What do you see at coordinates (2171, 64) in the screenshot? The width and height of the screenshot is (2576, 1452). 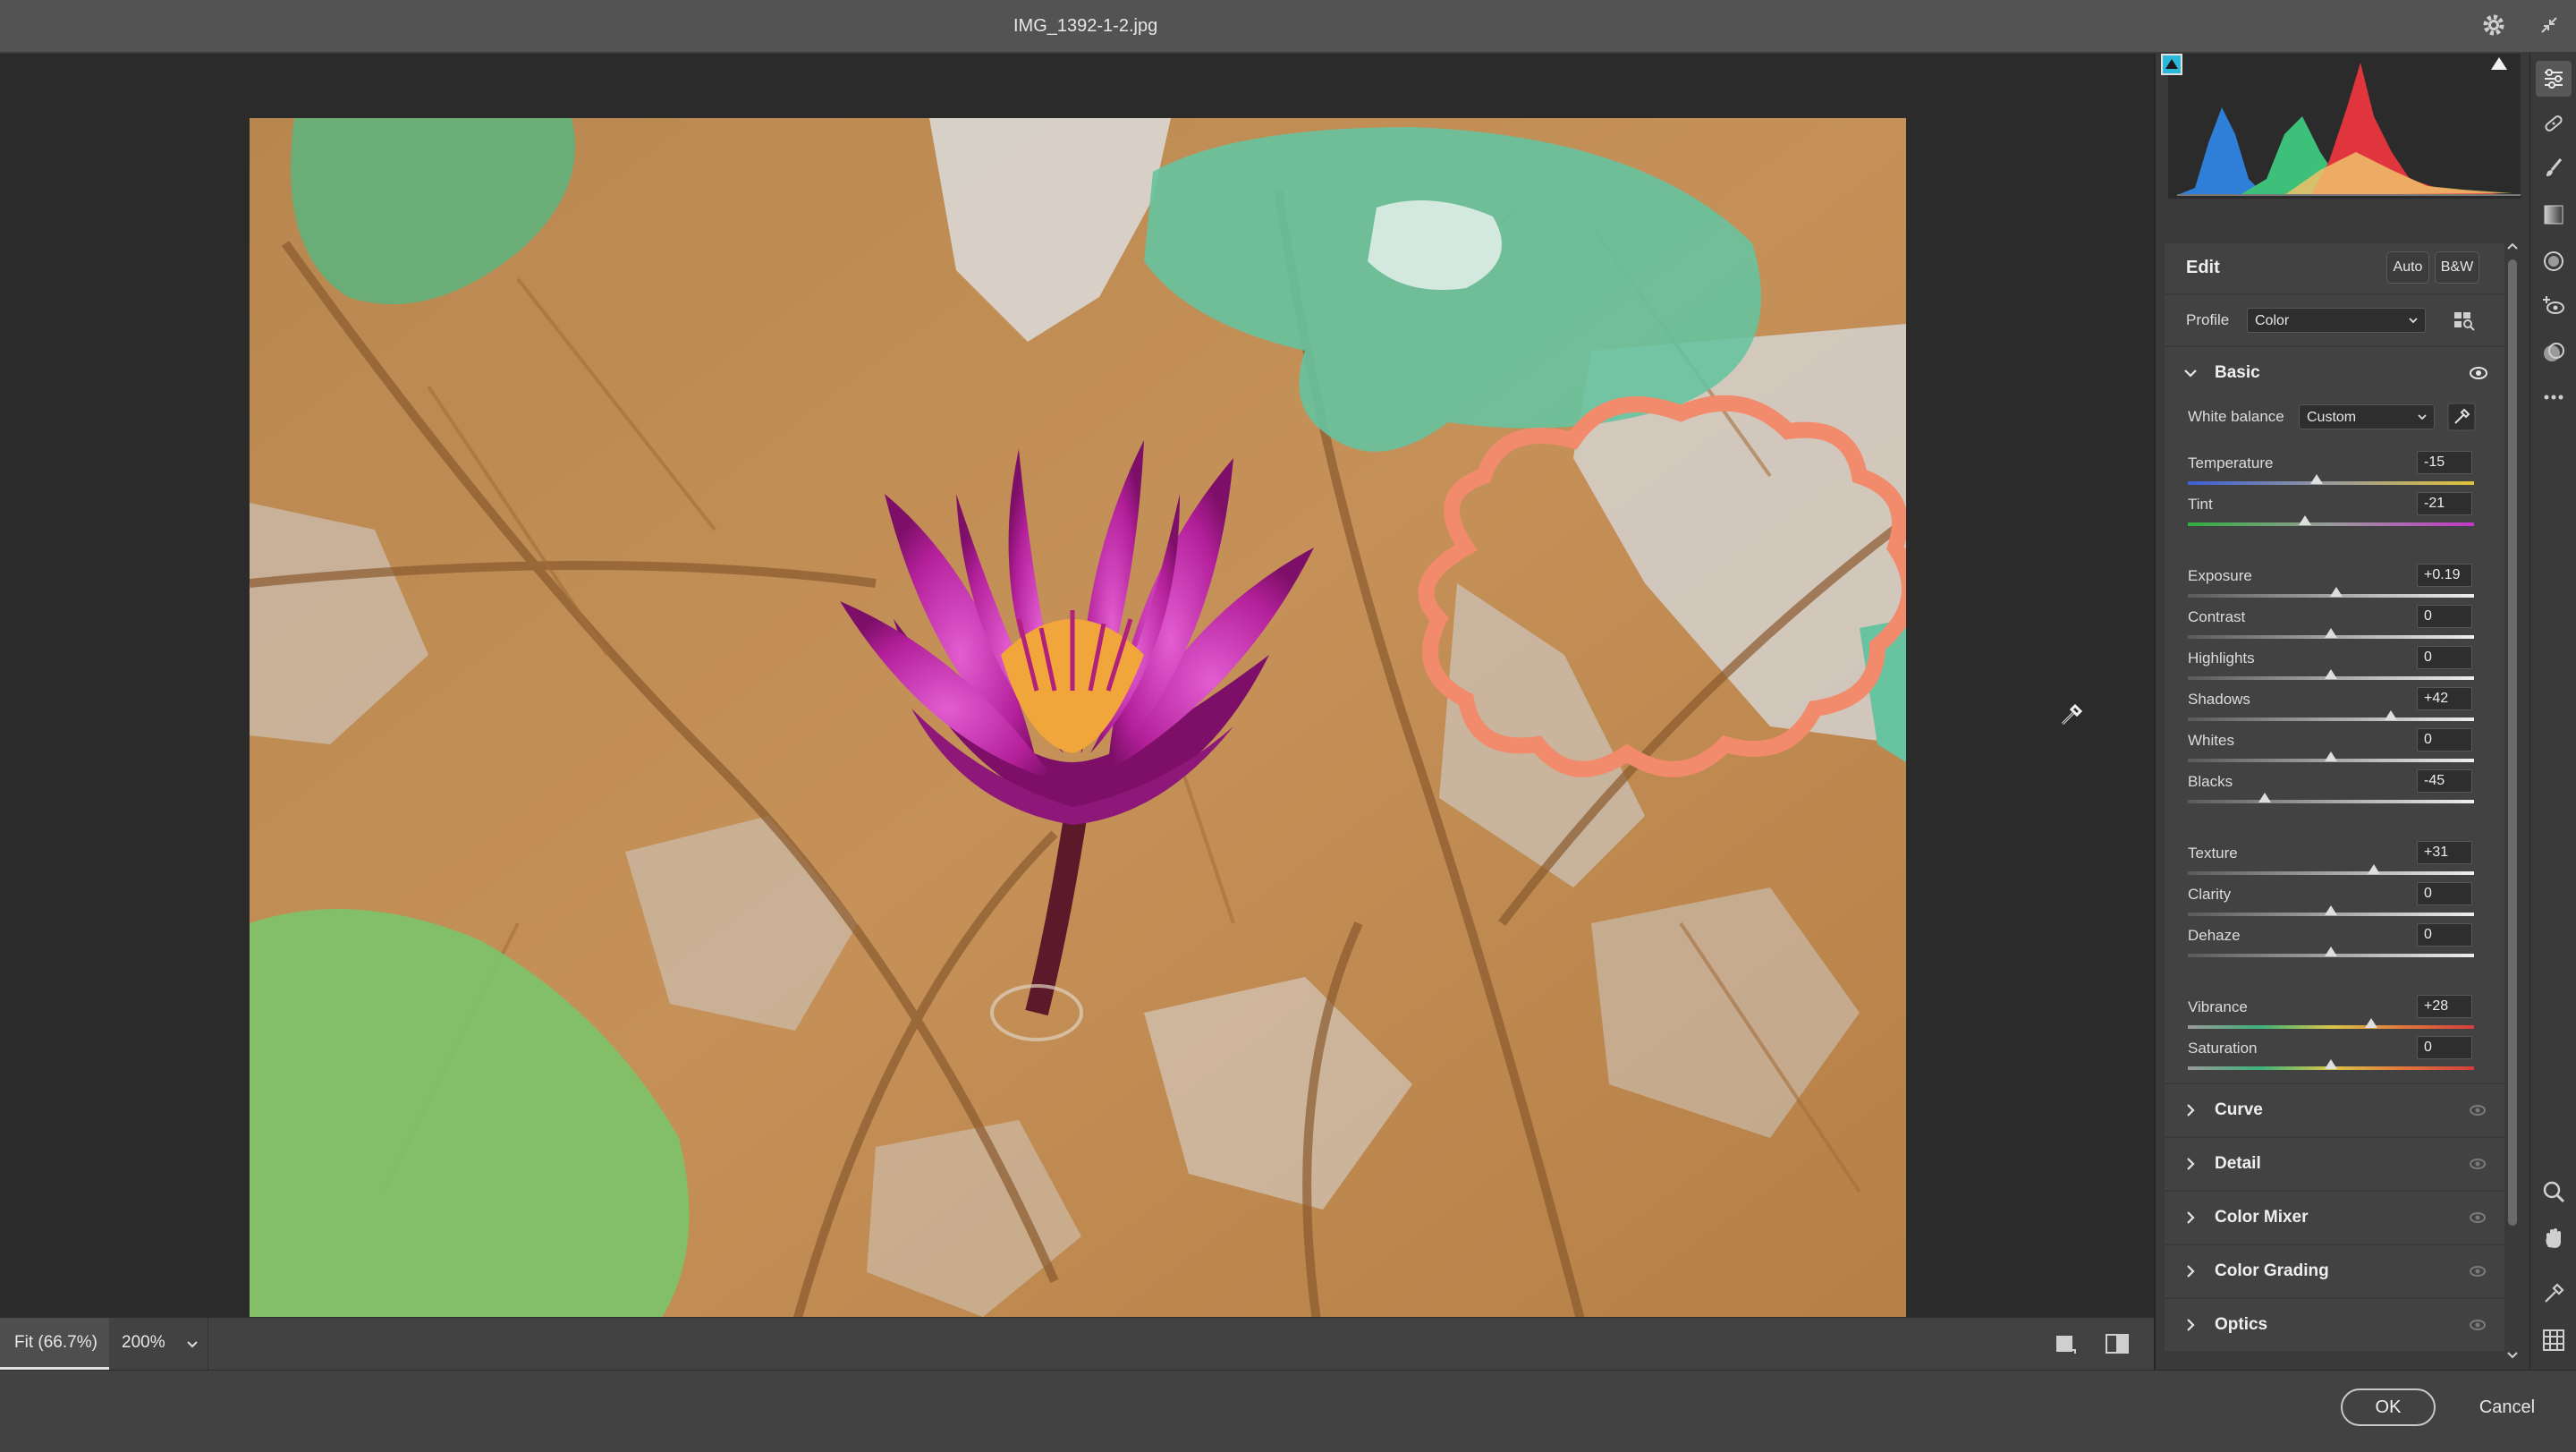 I see `shadow-clipping-icon` at bounding box center [2171, 64].